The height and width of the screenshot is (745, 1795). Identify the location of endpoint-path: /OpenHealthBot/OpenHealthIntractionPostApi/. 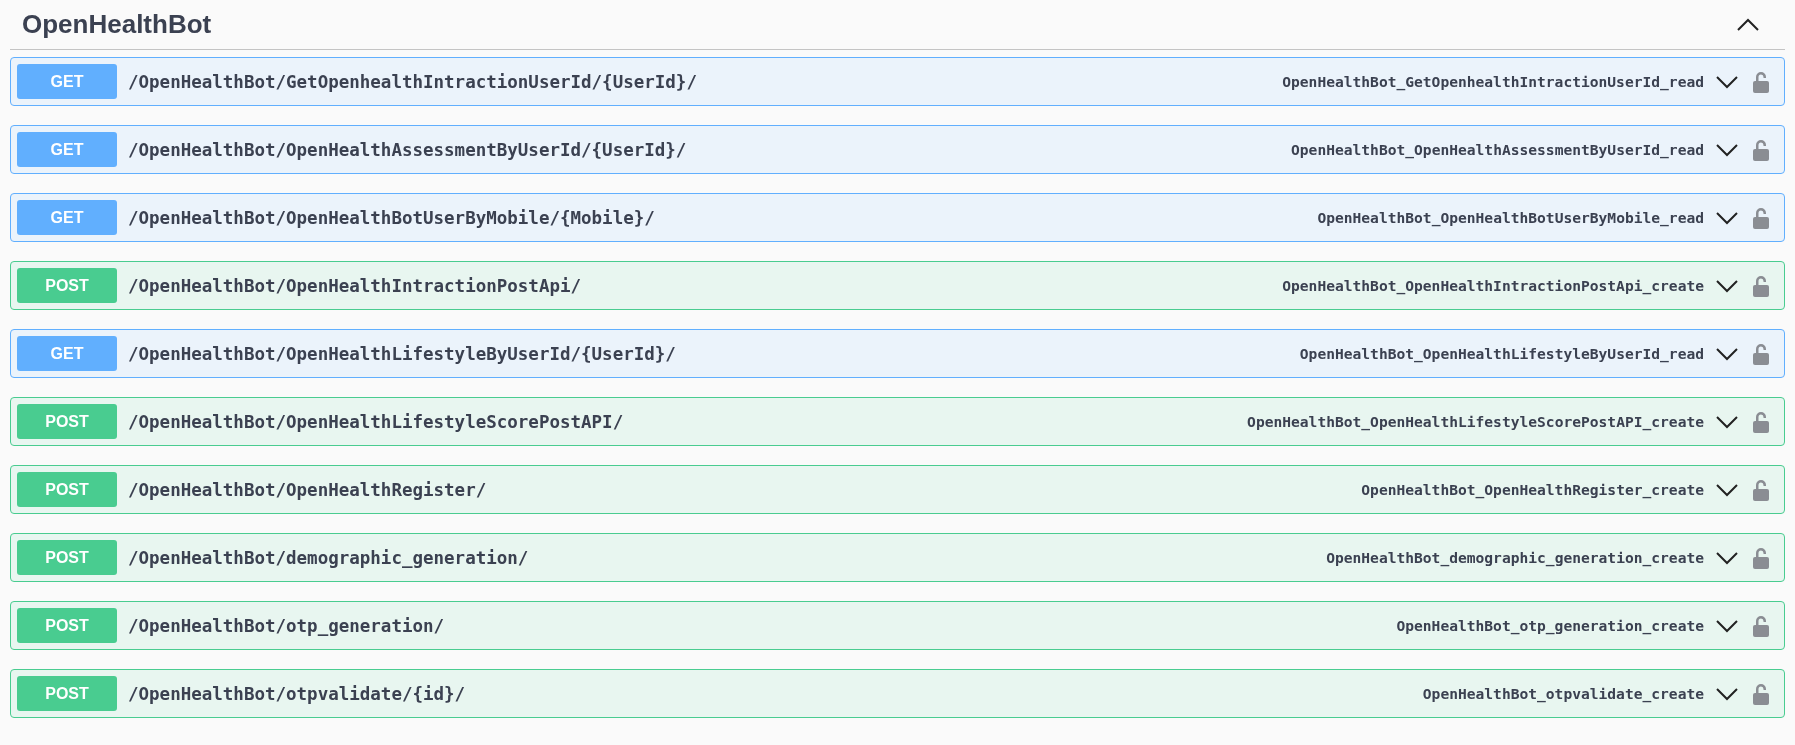
(355, 285).